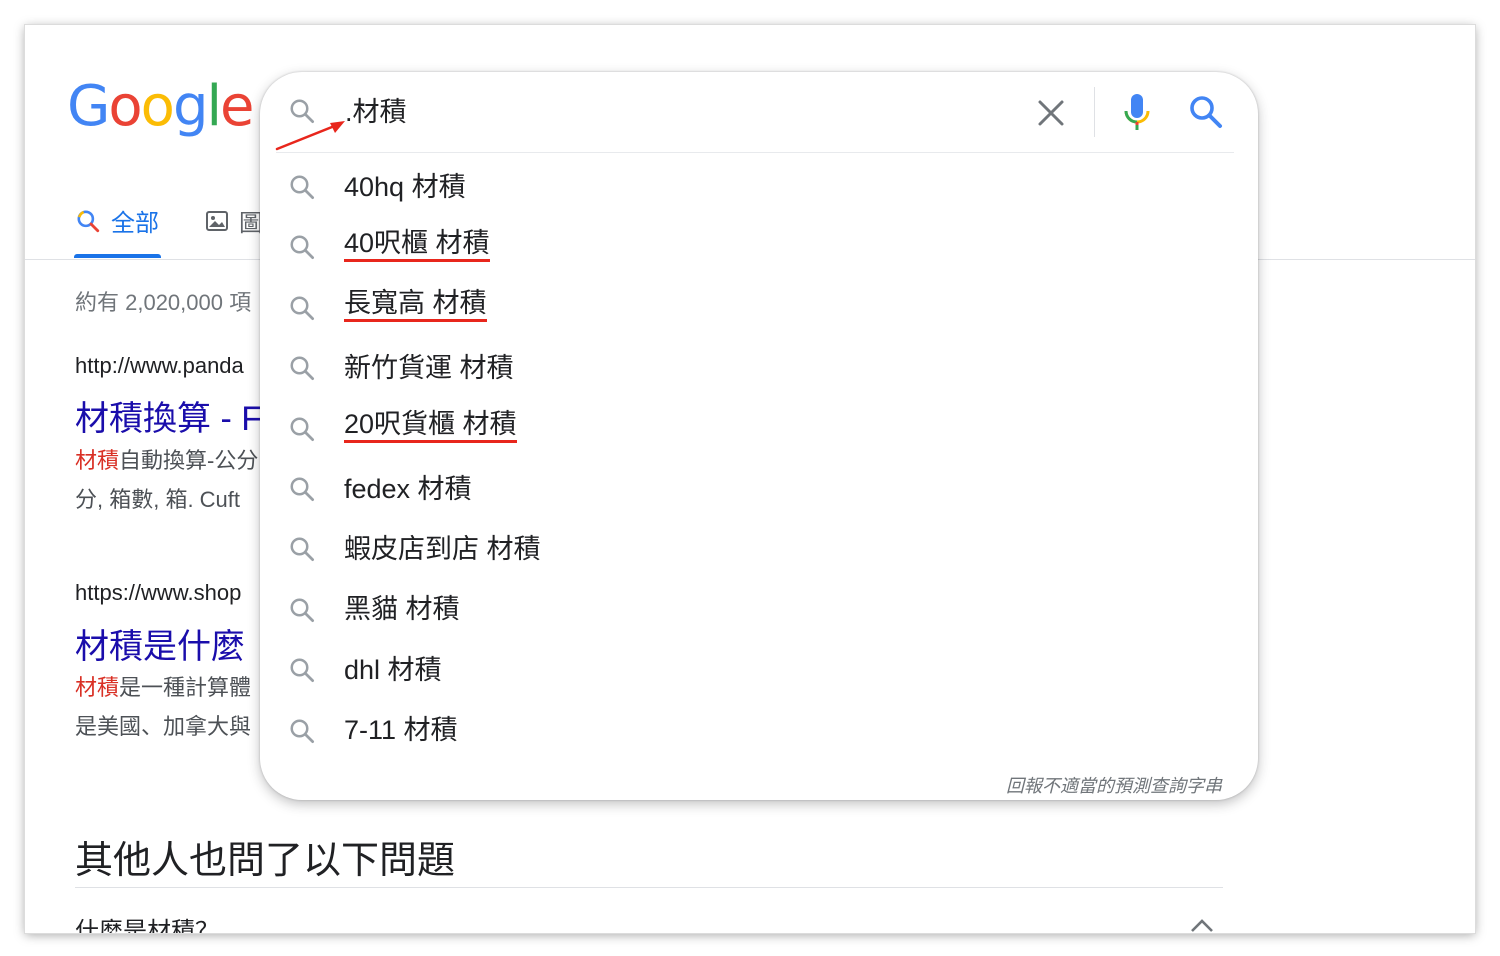  What do you see at coordinates (759, 426) in the screenshot?
I see `suggestion-item: 20呎貨櫃 材積` at bounding box center [759, 426].